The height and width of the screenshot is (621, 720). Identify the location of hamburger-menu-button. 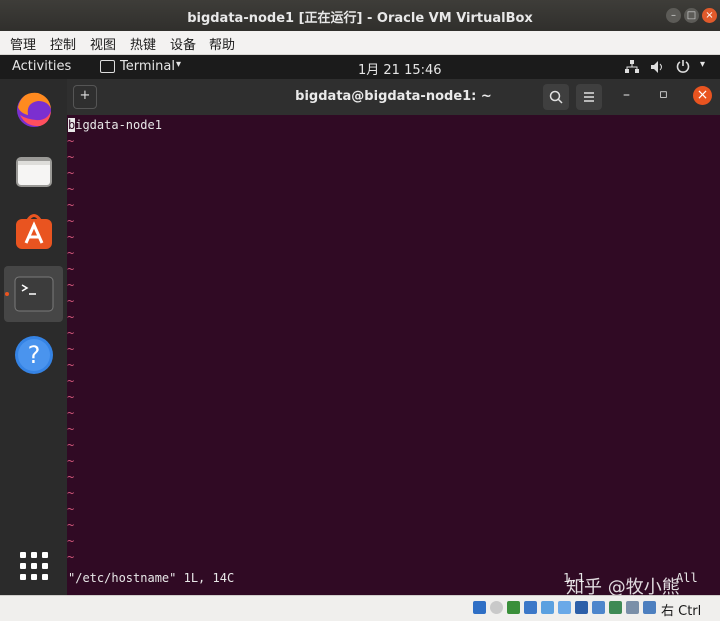
(589, 97).